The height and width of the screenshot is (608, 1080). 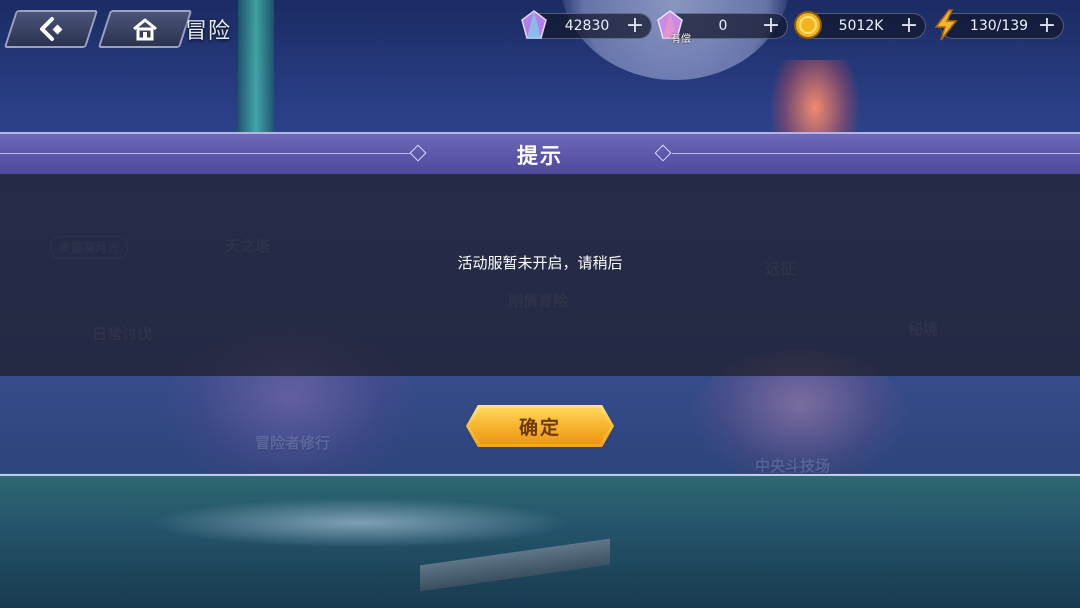 What do you see at coordinates (1047, 26) in the screenshot?
I see `add-stamina-button: +` at bounding box center [1047, 26].